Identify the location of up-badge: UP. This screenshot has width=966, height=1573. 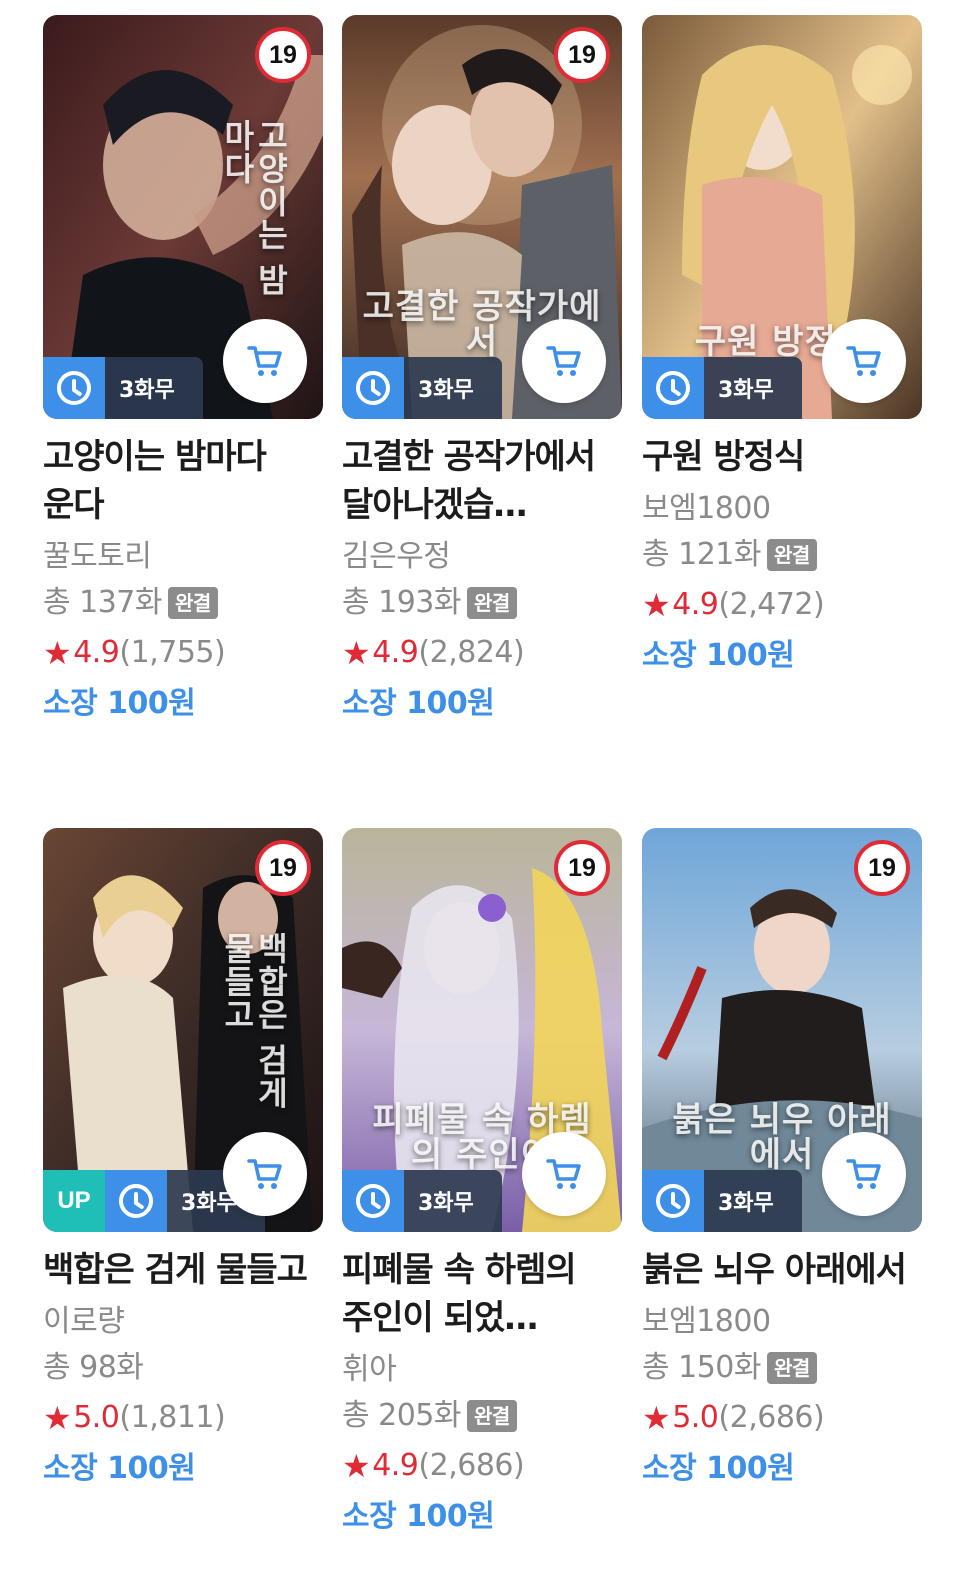
(74, 1201).